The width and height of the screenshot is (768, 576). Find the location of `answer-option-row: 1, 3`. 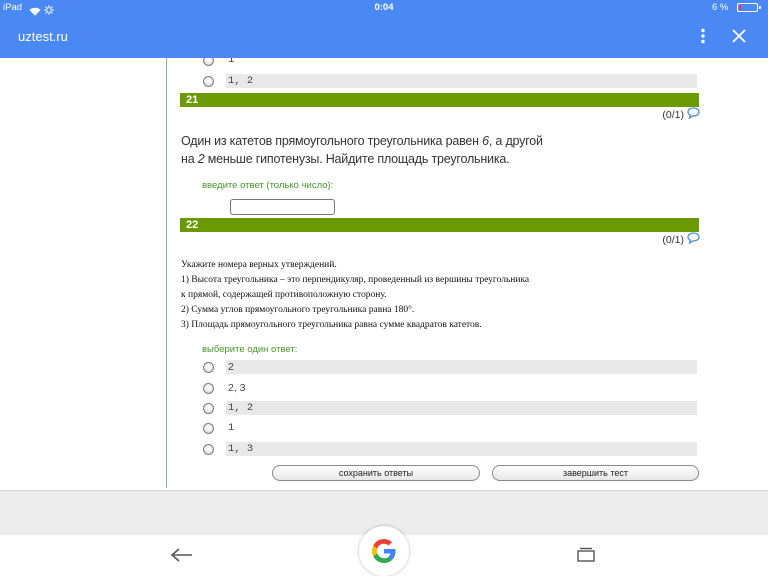

answer-option-row: 1, 3 is located at coordinates (450, 449).